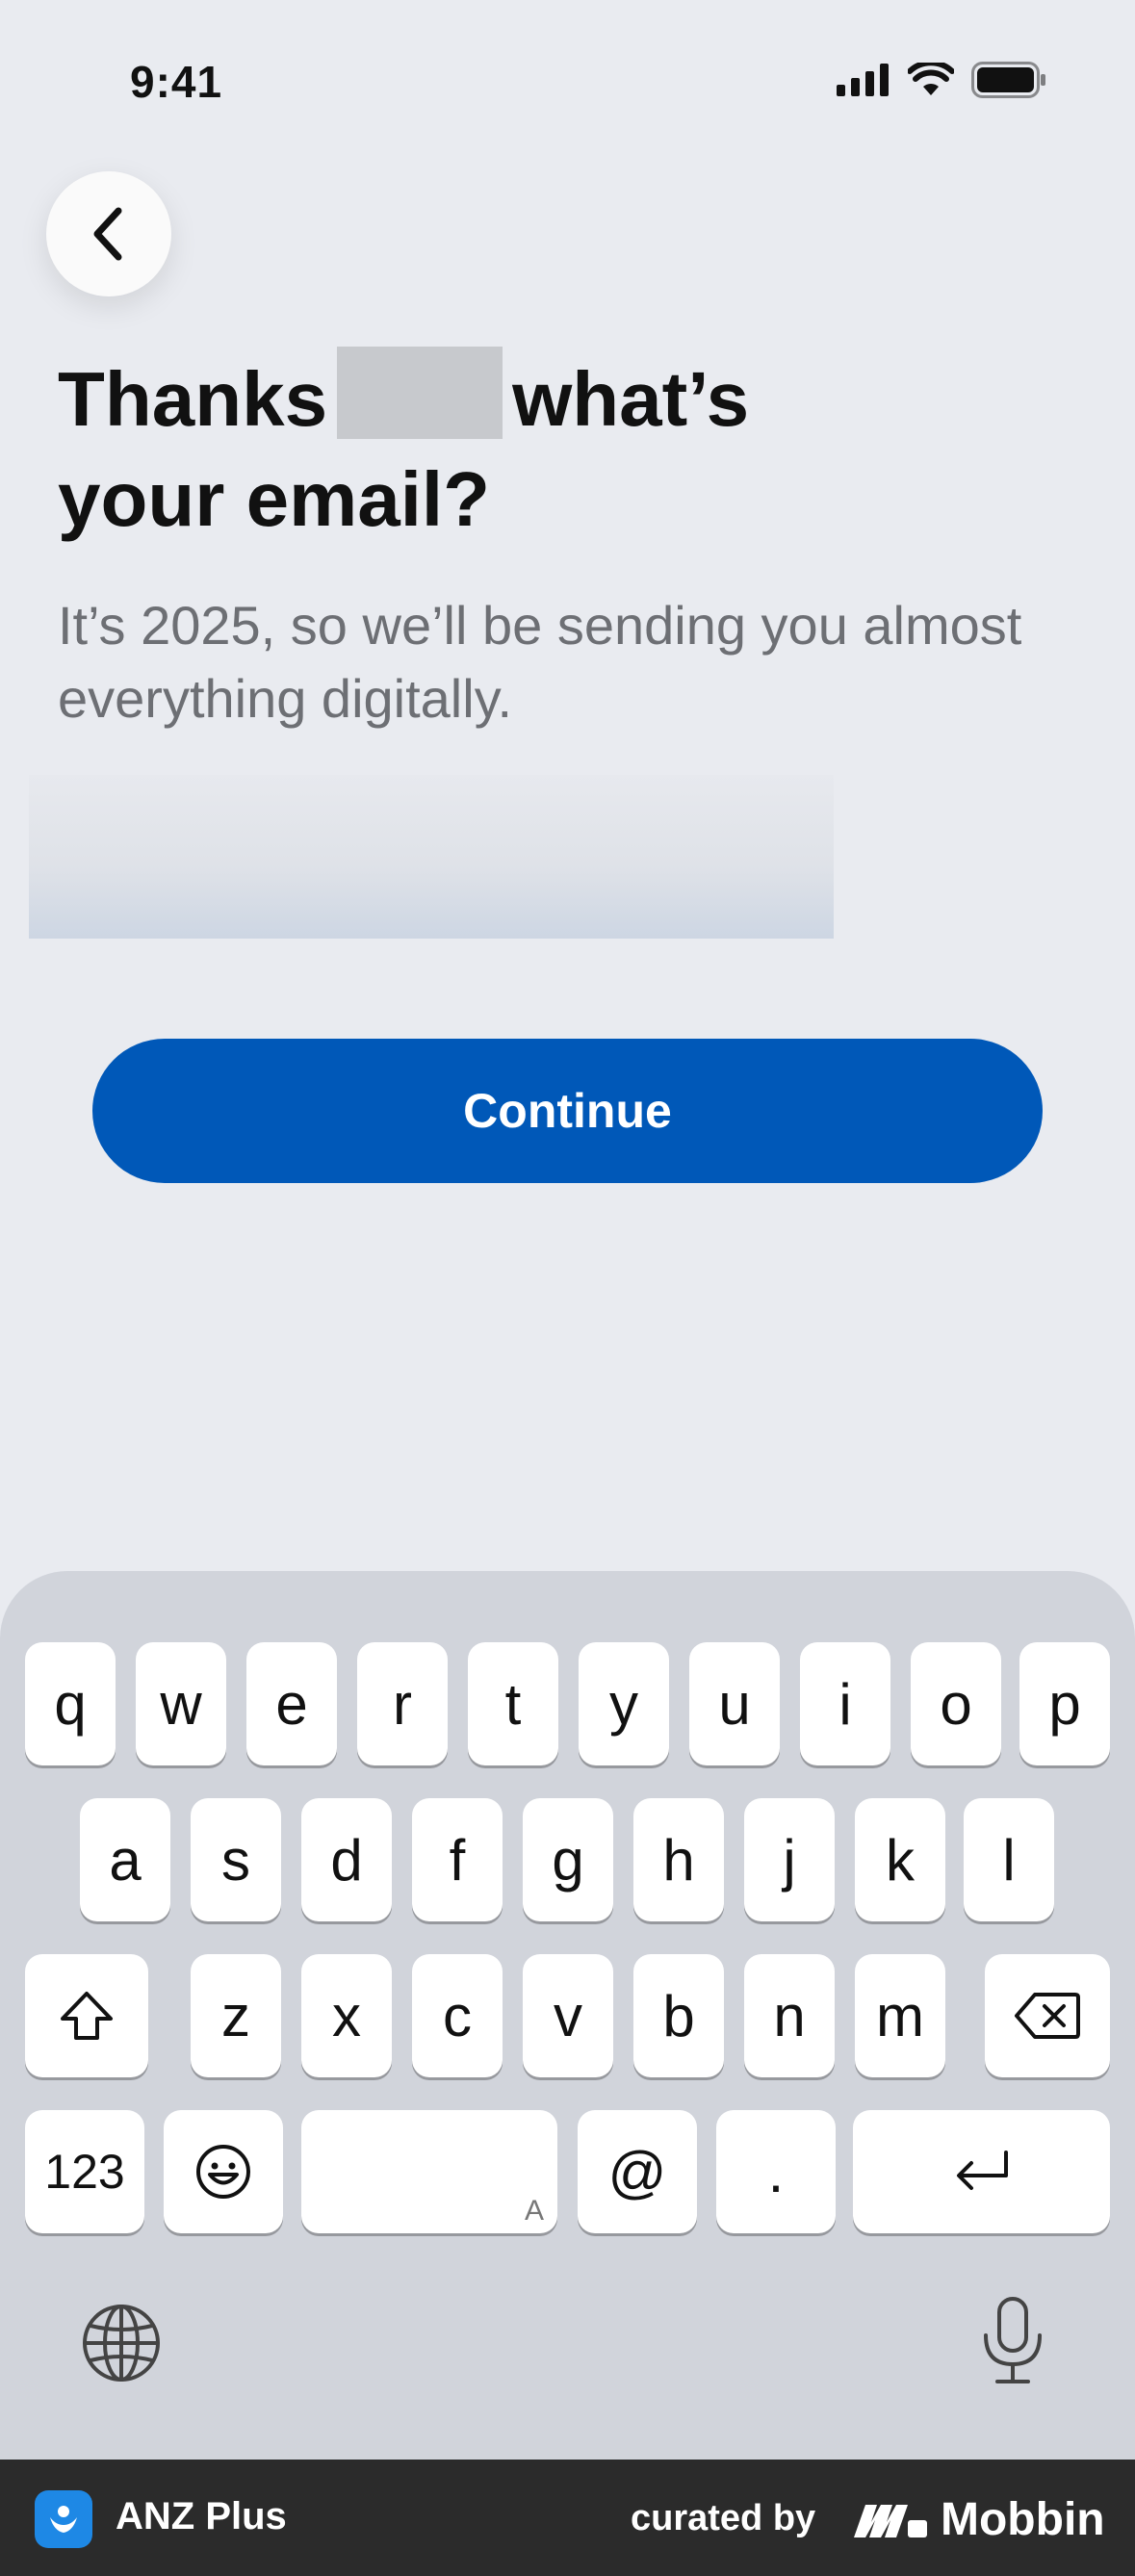 The width and height of the screenshot is (1135, 2576). What do you see at coordinates (900, 2016) in the screenshot?
I see `key-m: m` at bounding box center [900, 2016].